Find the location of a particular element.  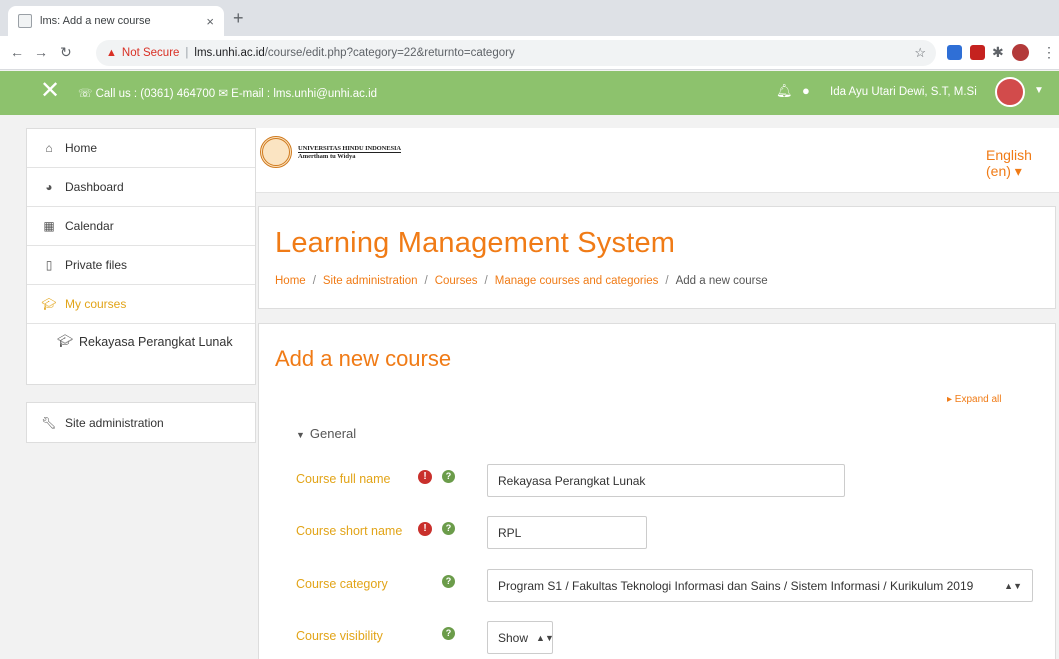

tab-title: lms: Add a new course is located at coordinates (95, 21).